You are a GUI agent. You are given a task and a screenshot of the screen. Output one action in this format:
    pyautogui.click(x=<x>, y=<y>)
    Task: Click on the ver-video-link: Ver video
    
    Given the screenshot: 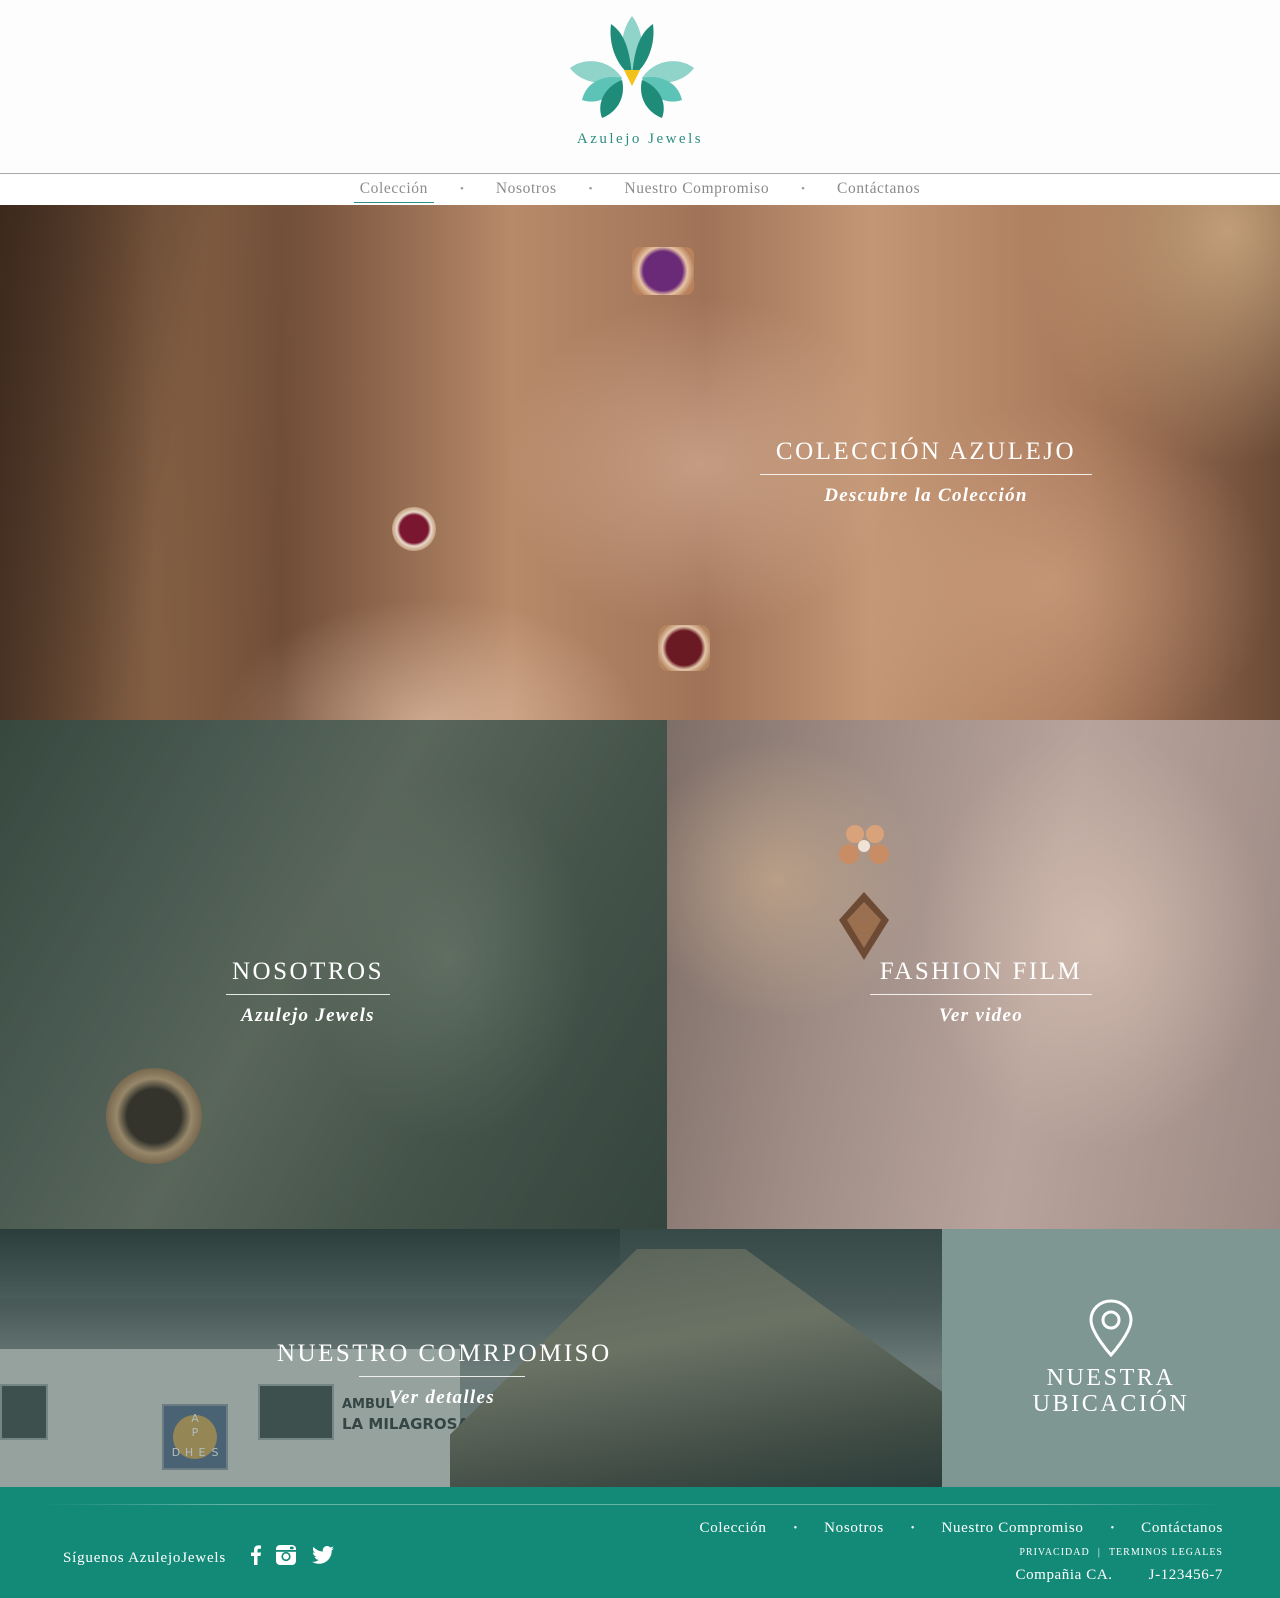 What is the action you would take?
    pyautogui.click(x=981, y=1016)
    